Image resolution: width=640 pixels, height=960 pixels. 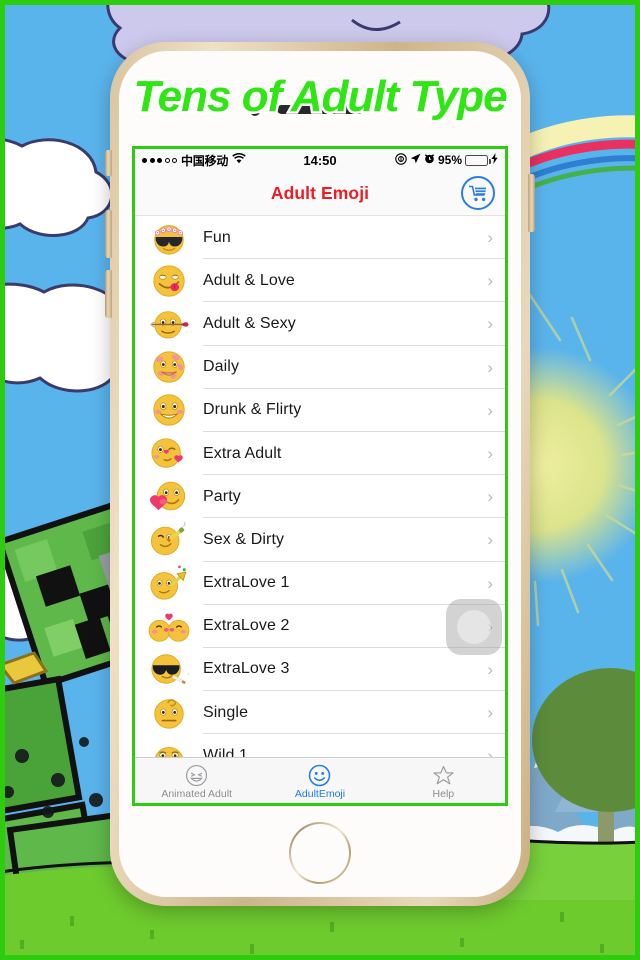 I want to click on party-horn-face-icon, so click(x=169, y=583).